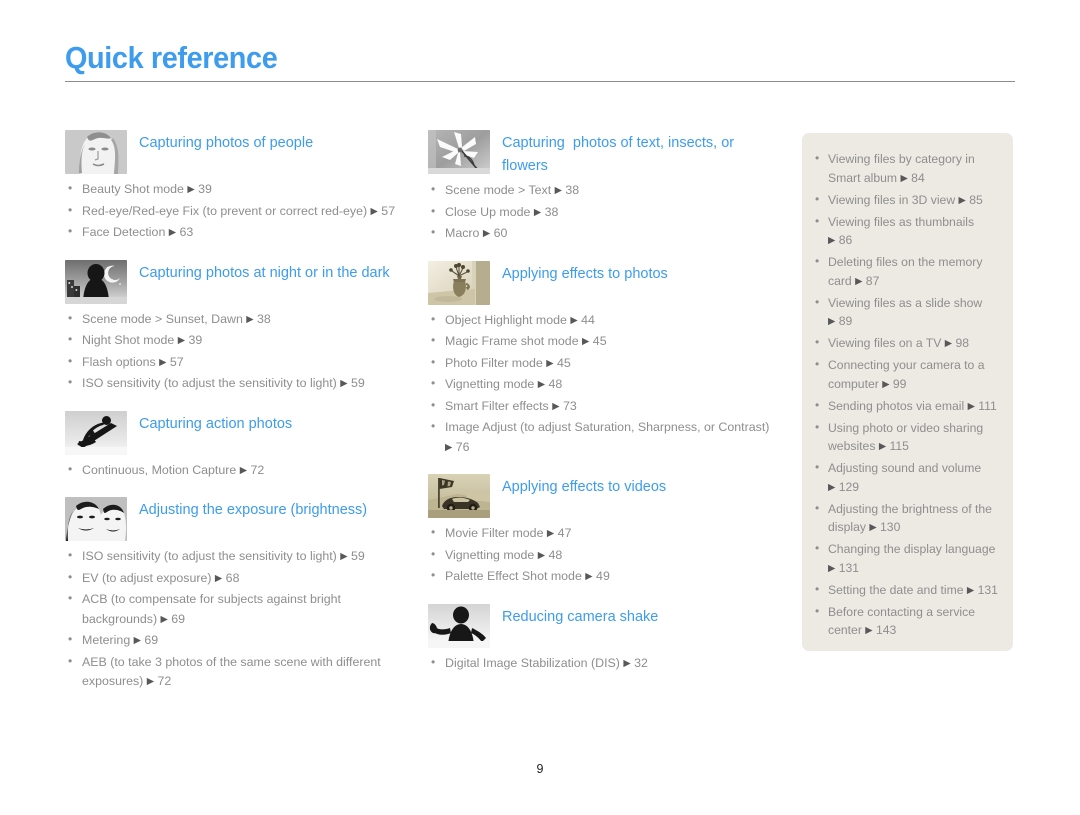 This screenshot has height=815, width=1080. What do you see at coordinates (847, 567) in the screenshot?
I see `reference-page-number: 131` at bounding box center [847, 567].